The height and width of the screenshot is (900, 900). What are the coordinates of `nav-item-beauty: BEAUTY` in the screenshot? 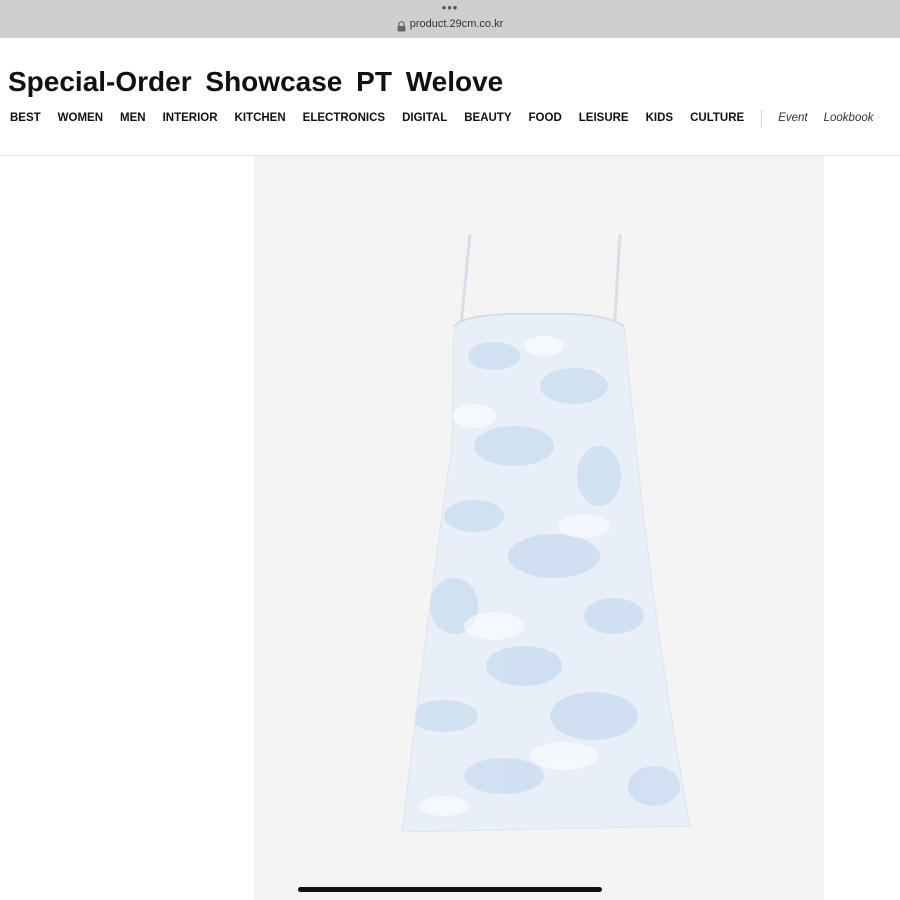 It's located at (487, 118).